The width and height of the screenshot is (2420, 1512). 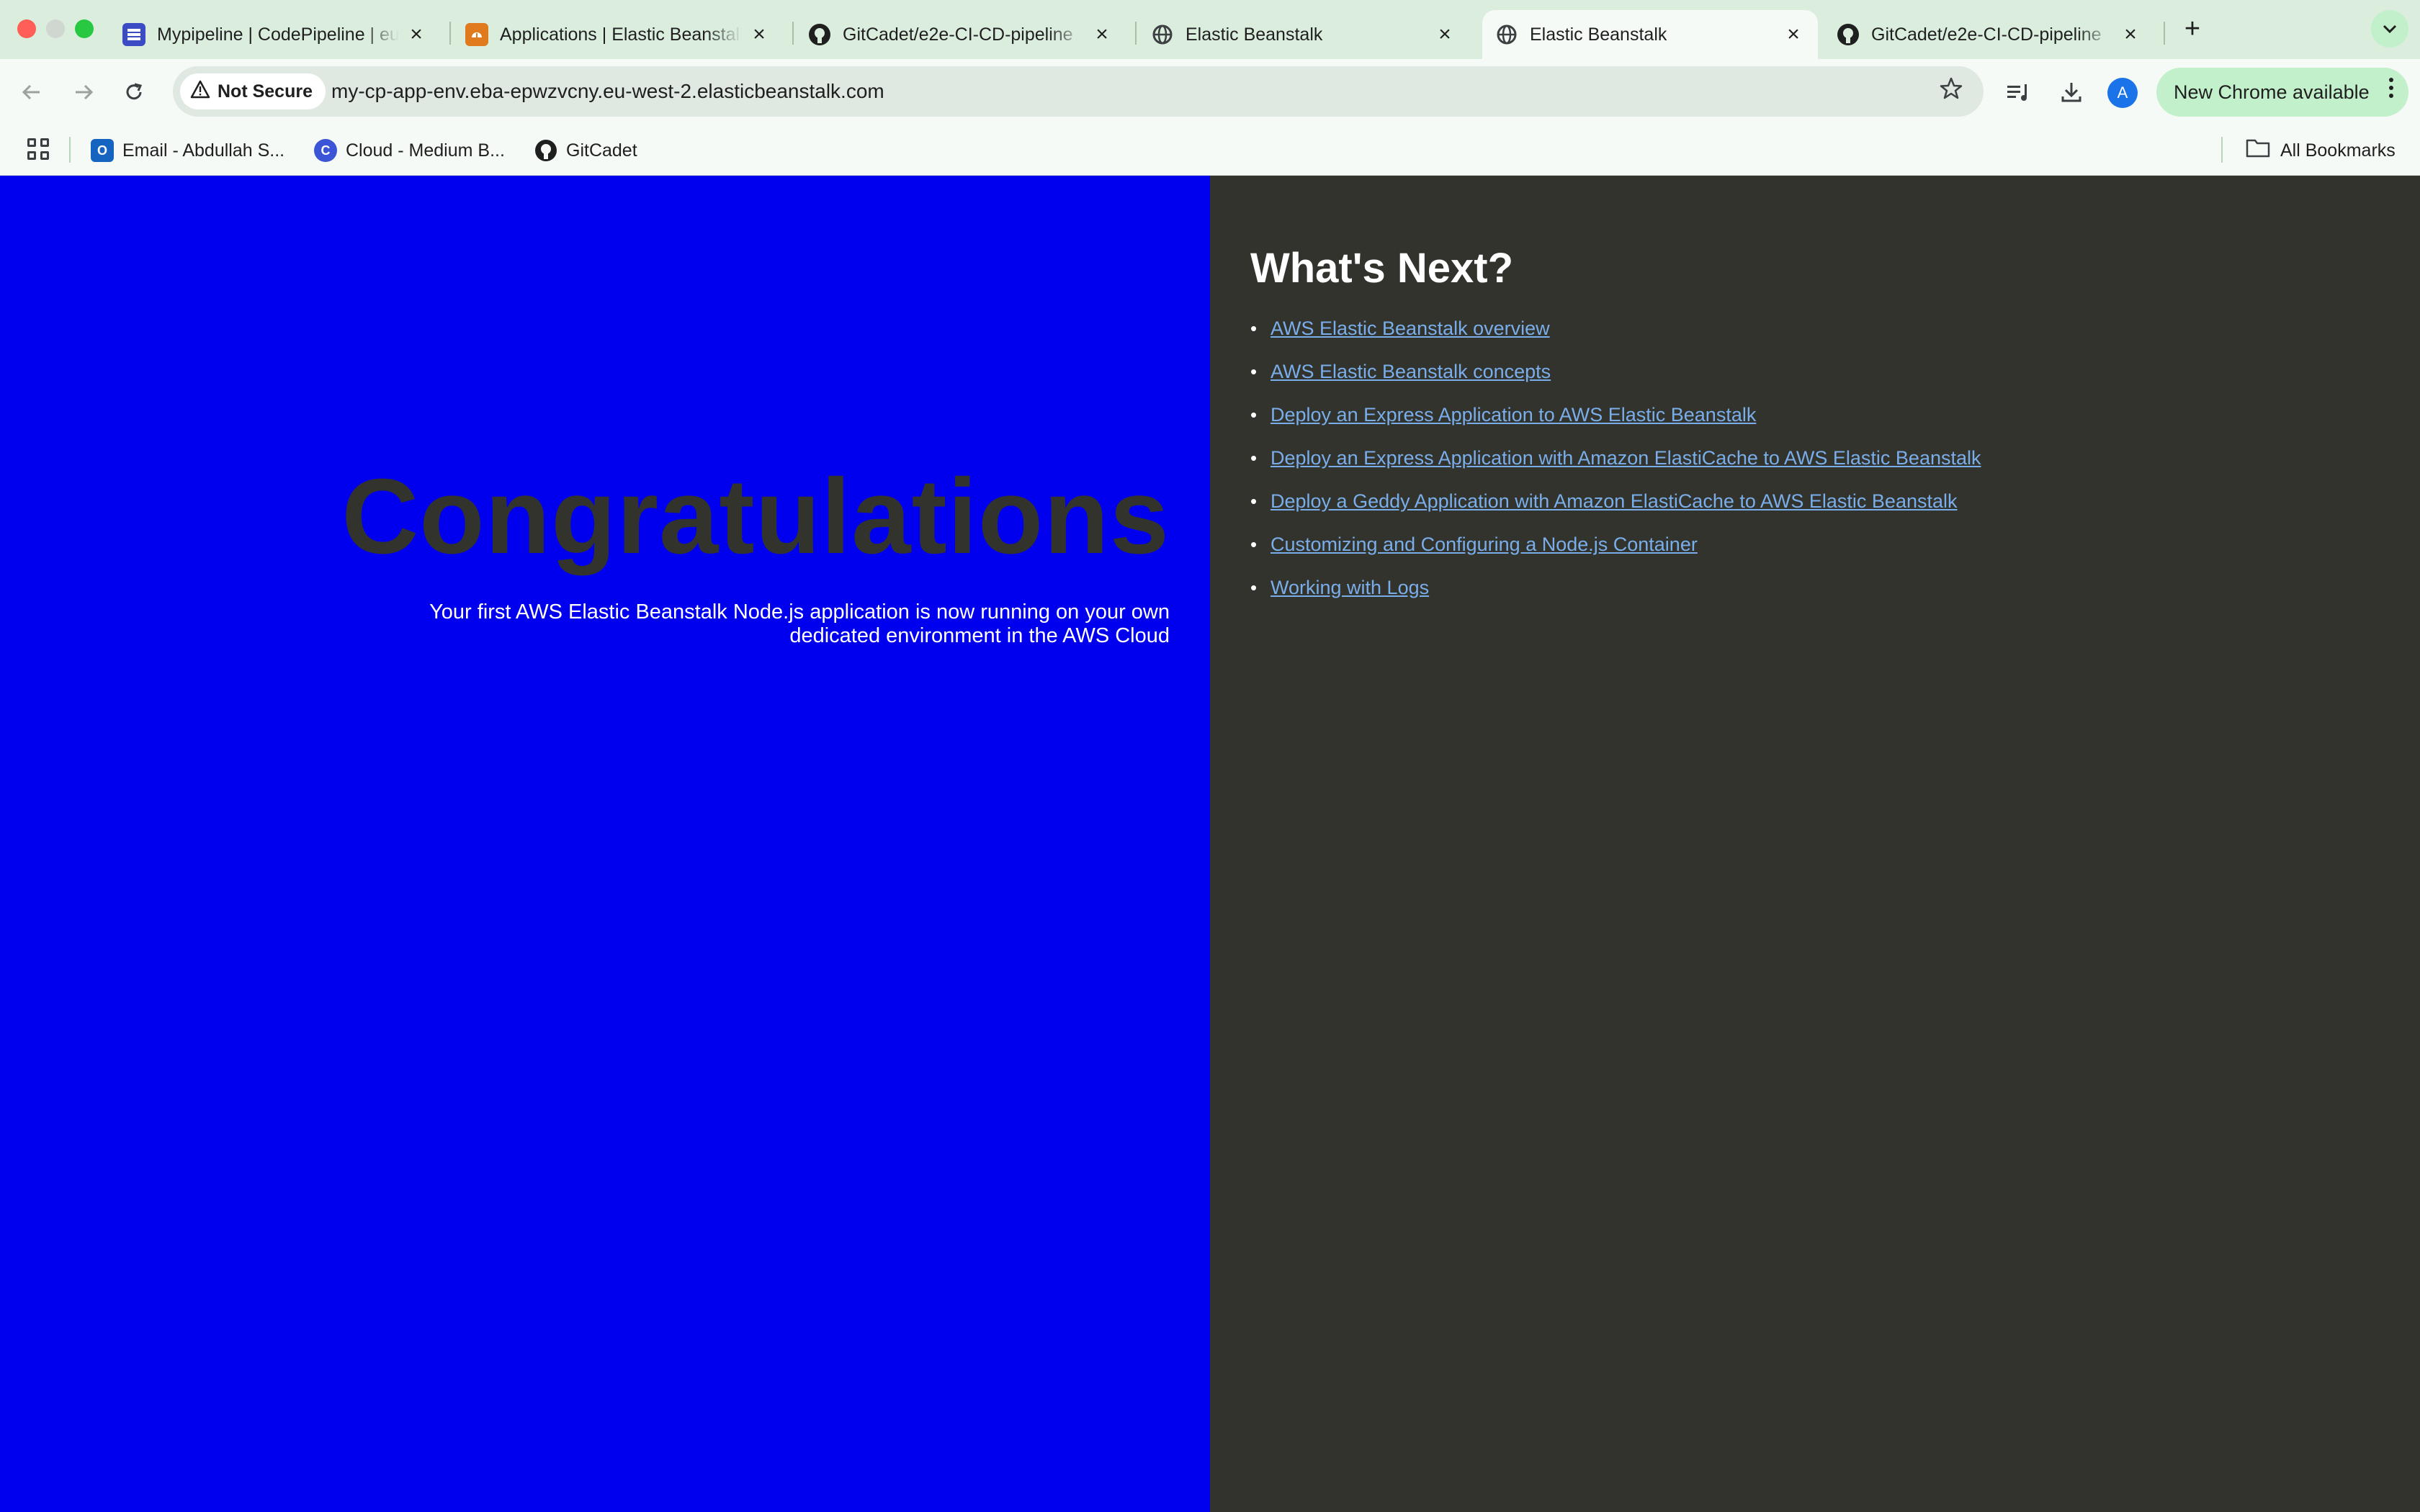 What do you see at coordinates (1615, 328) in the screenshot?
I see `list-item: • AWS Elastic Beanstalk overview` at bounding box center [1615, 328].